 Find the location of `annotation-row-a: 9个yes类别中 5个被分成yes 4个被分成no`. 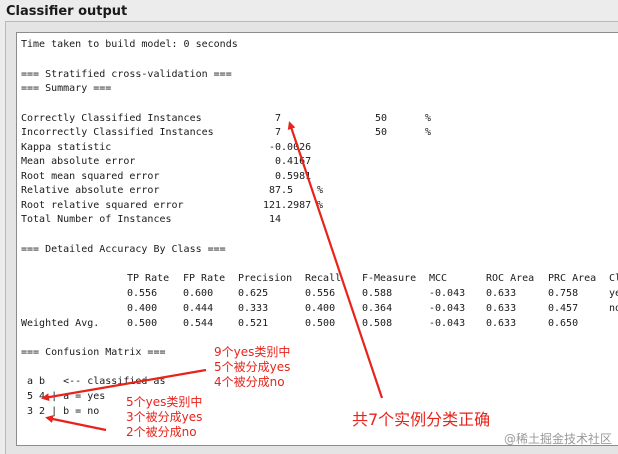

annotation-row-a: 9个yes类别中 5个被分成yes 4个被分成no is located at coordinates (252, 367).